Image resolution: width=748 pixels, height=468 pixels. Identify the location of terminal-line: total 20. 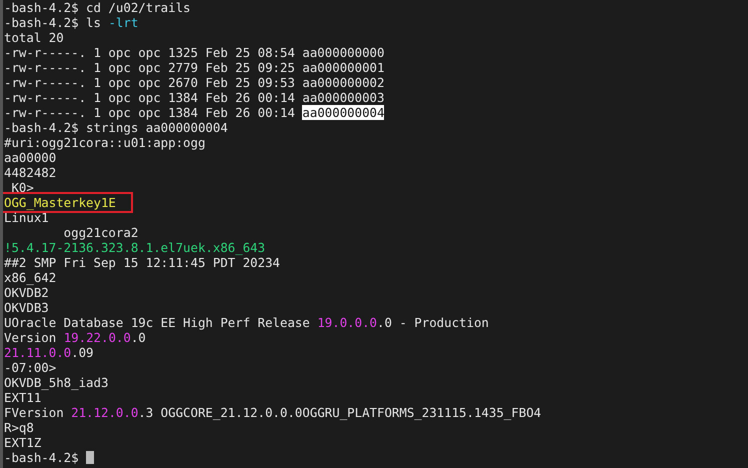
(34, 37).